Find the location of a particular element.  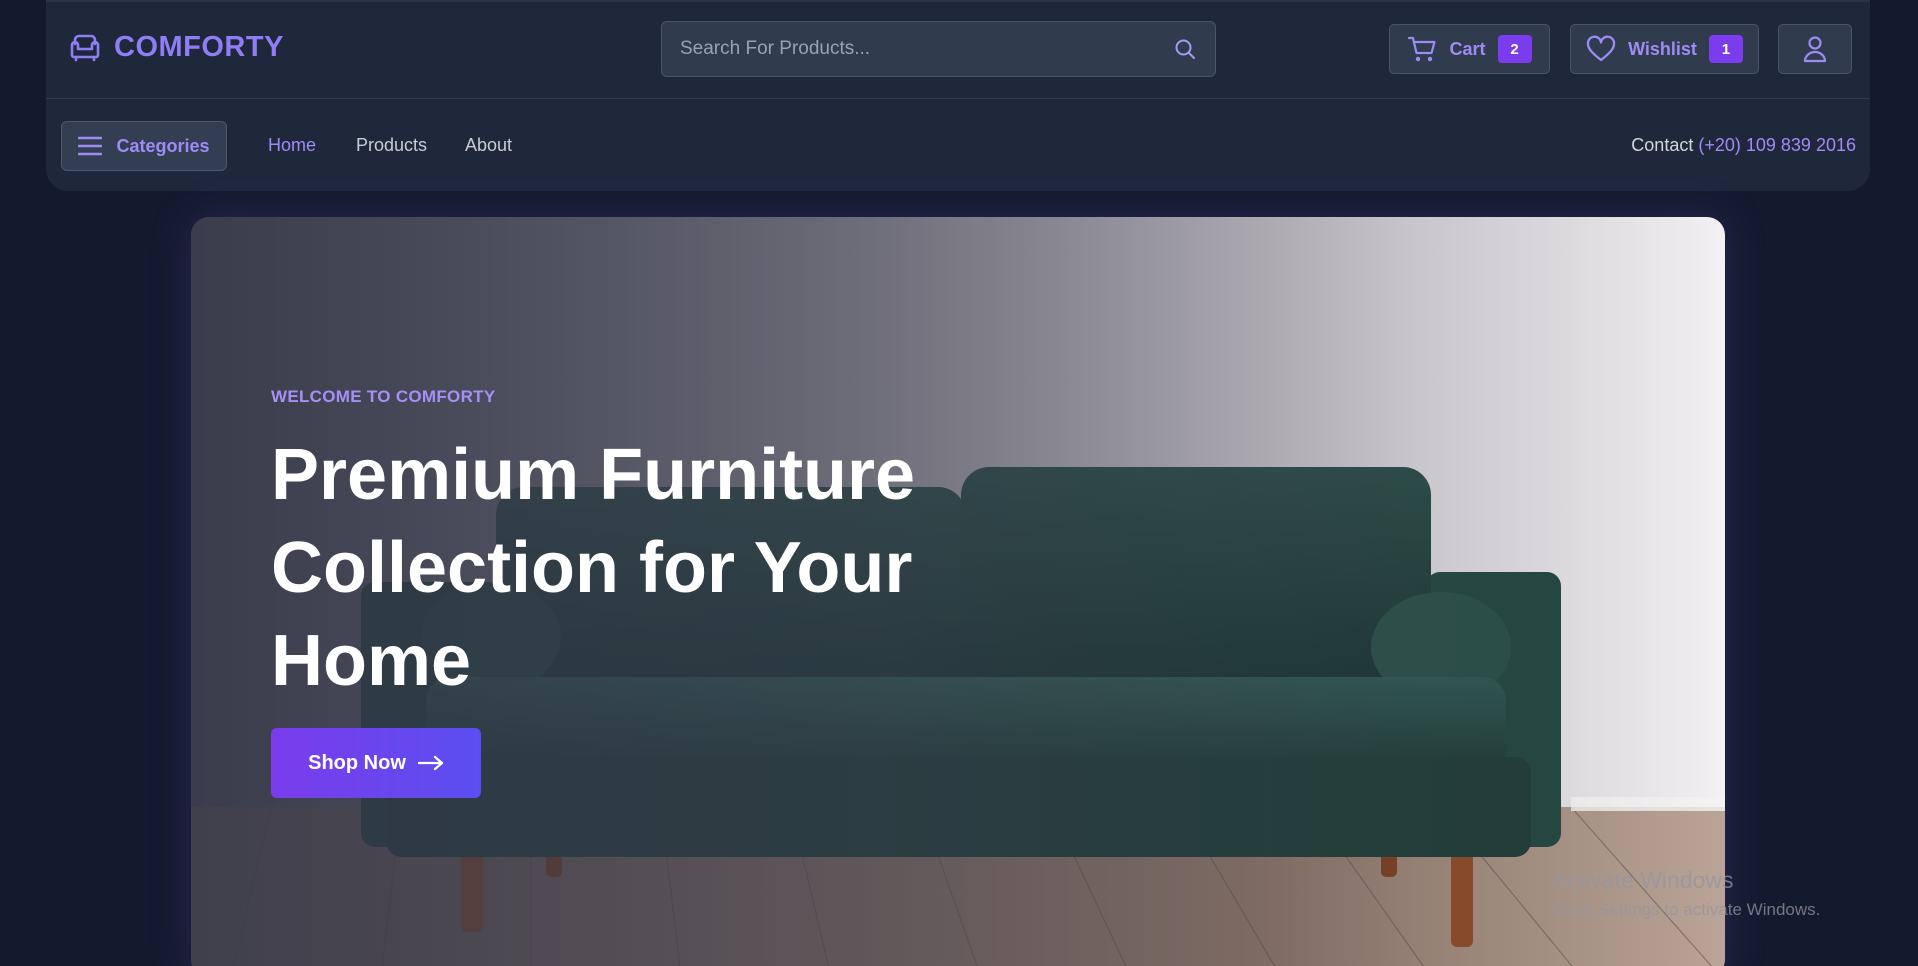

brand-name: COMFORTY is located at coordinates (199, 46).